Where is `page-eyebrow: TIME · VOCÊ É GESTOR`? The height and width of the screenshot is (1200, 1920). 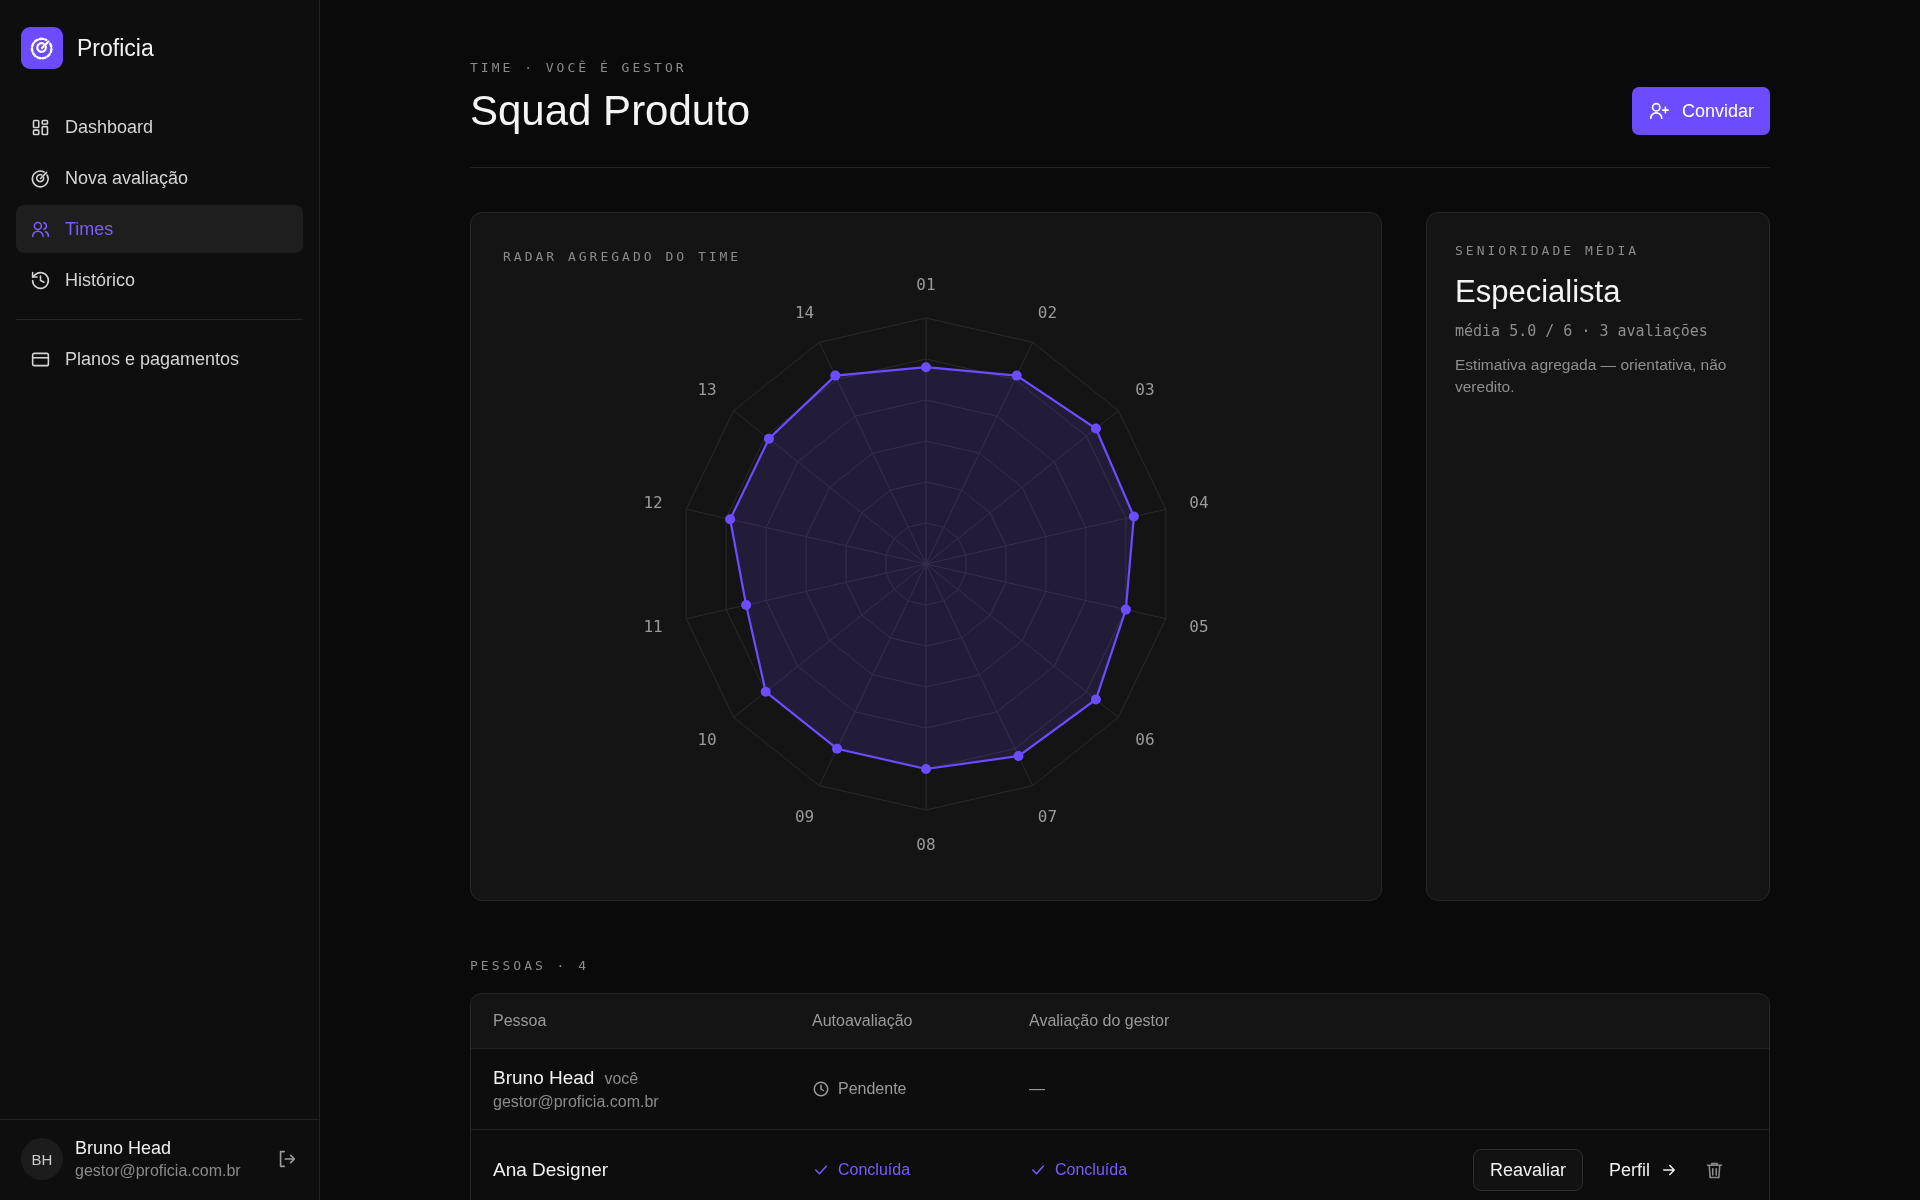
page-eyebrow: TIME · VOCÊ É GESTOR is located at coordinates (579, 67).